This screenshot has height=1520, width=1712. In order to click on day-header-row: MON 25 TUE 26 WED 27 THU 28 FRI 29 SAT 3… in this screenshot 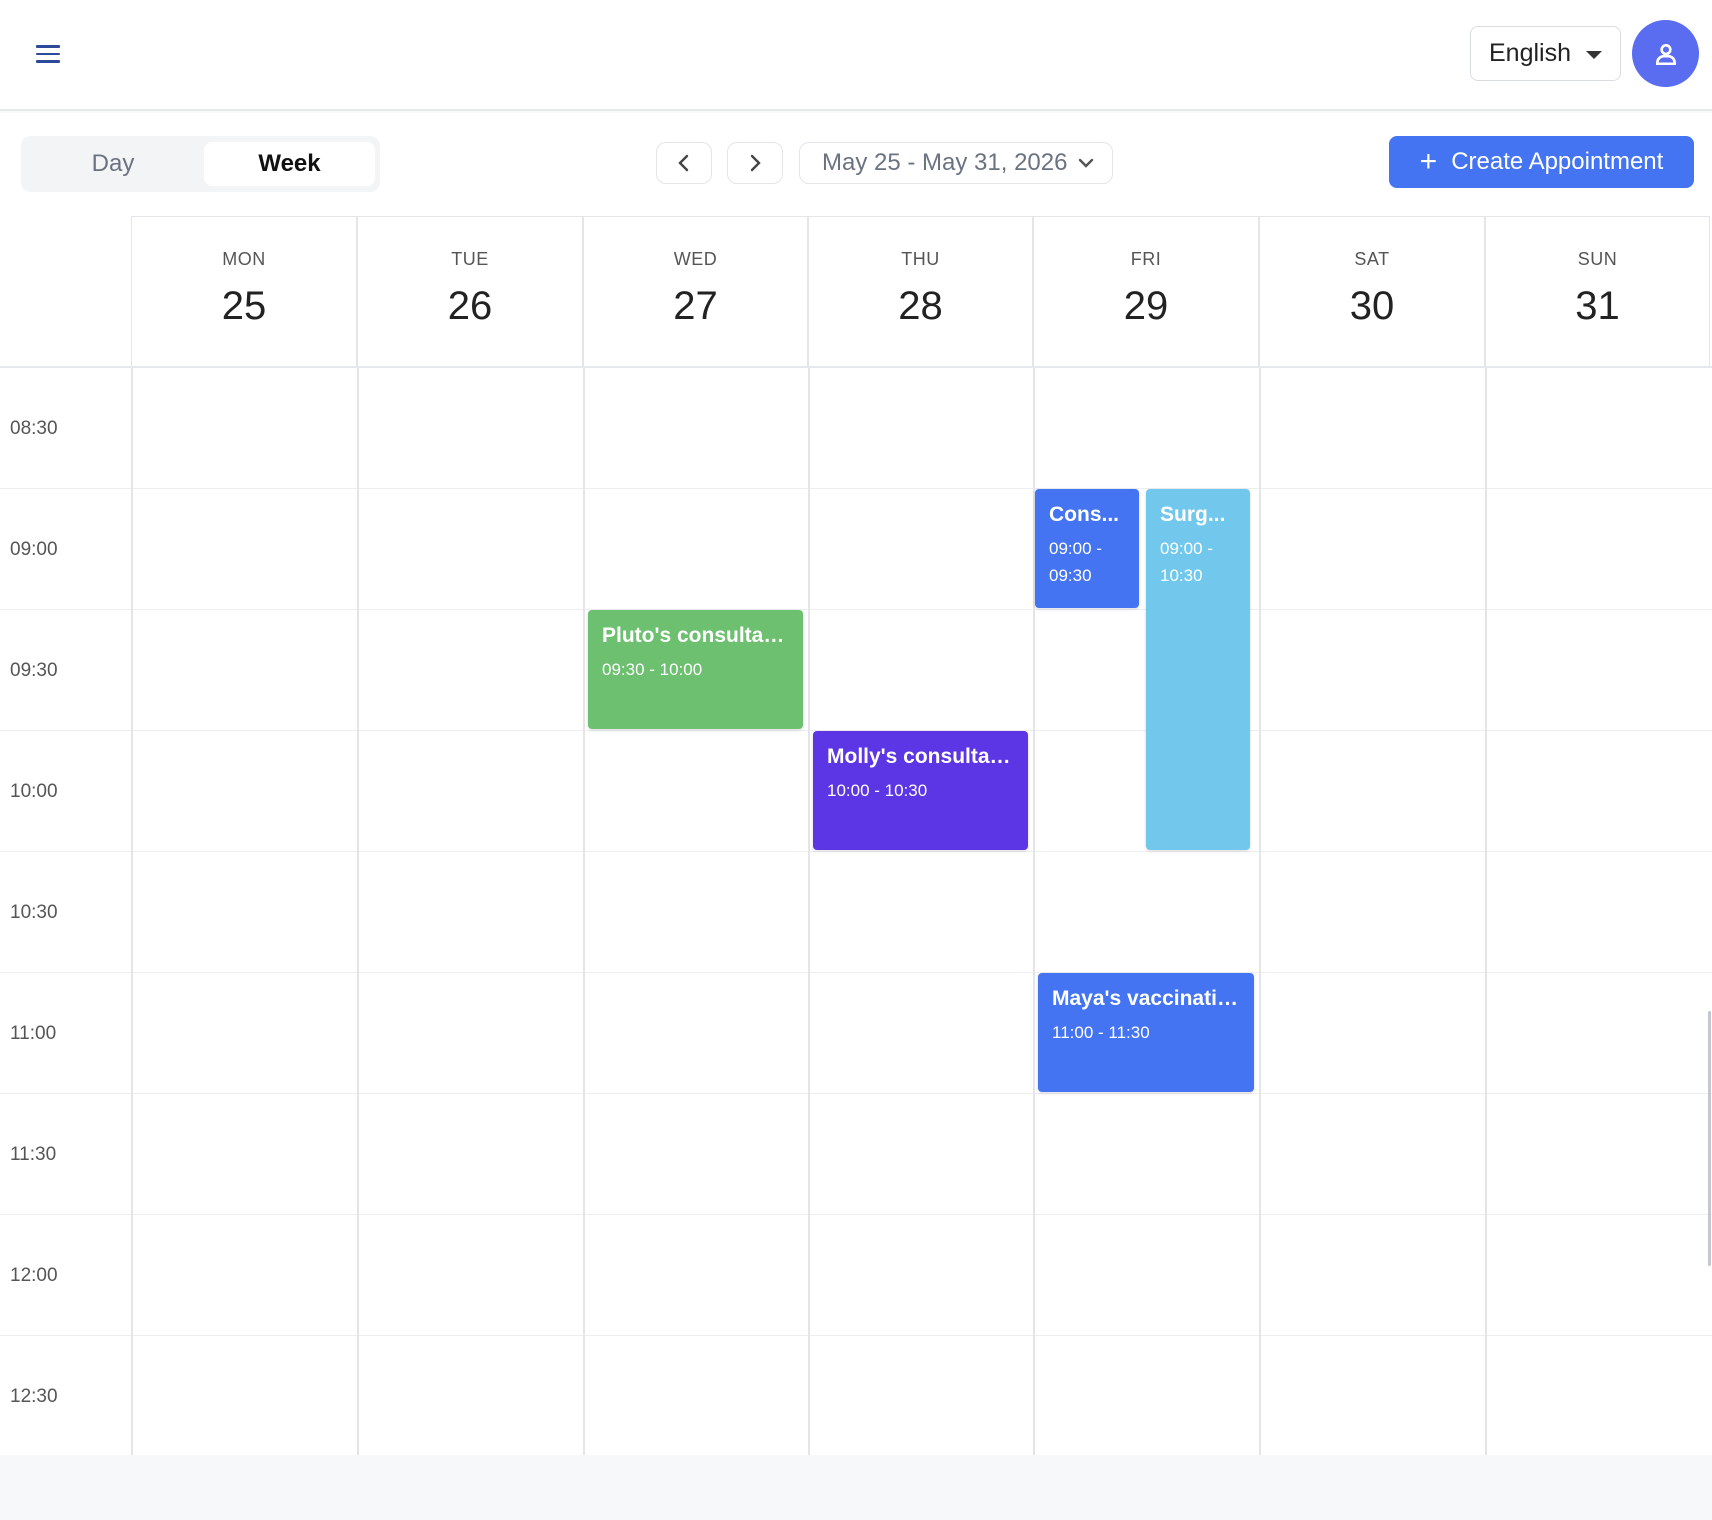, I will do `click(856, 291)`.